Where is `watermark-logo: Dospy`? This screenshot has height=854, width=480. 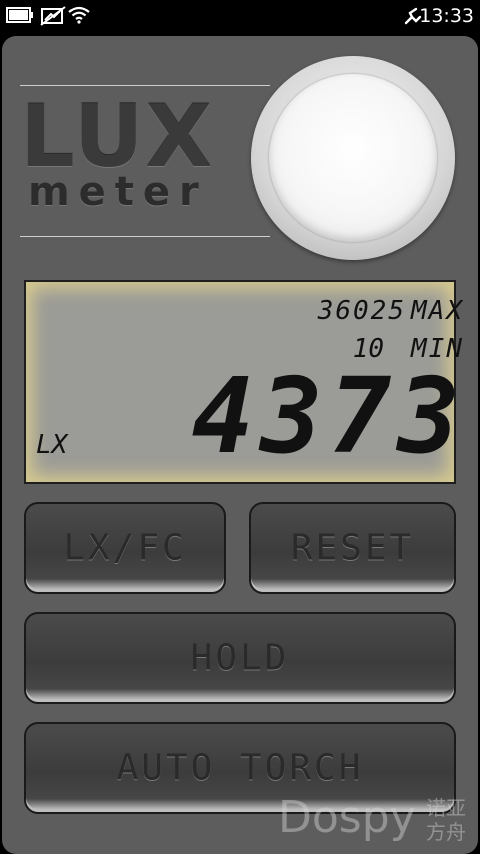
watermark-logo: Dospy is located at coordinates (347, 817).